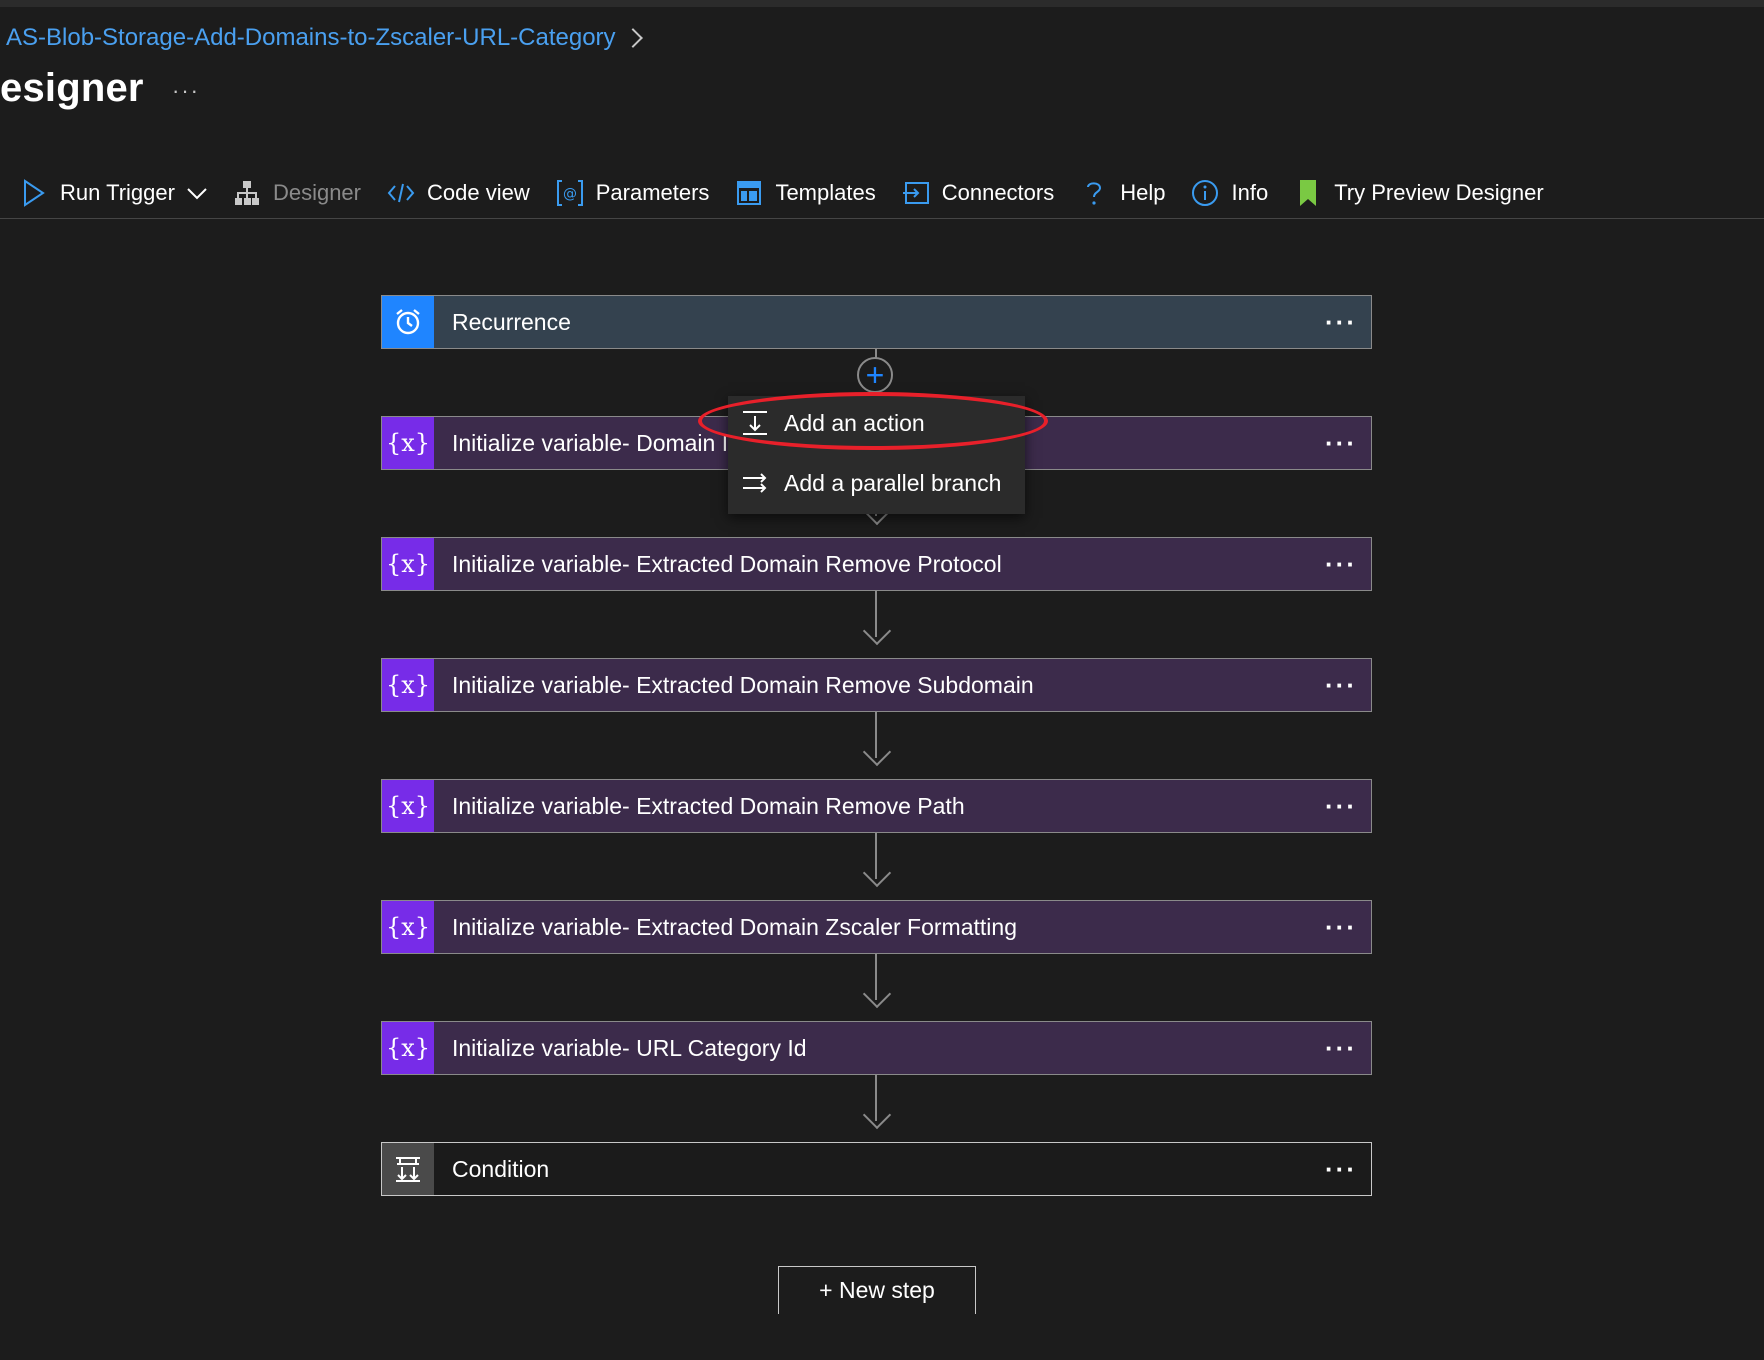 The image size is (1764, 1360). I want to click on connectors-icon, so click(916, 193).